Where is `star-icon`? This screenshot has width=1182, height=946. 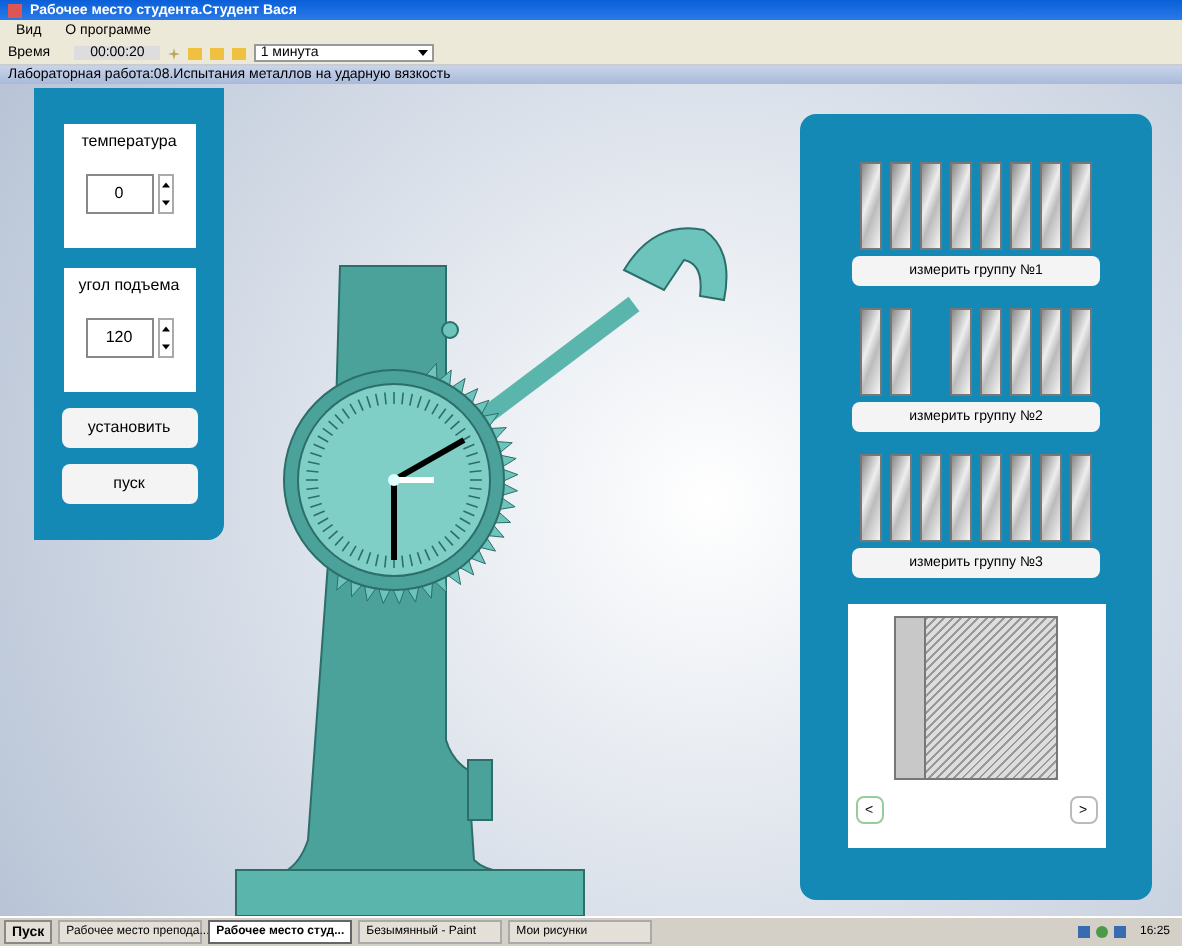
star-icon is located at coordinates (174, 53).